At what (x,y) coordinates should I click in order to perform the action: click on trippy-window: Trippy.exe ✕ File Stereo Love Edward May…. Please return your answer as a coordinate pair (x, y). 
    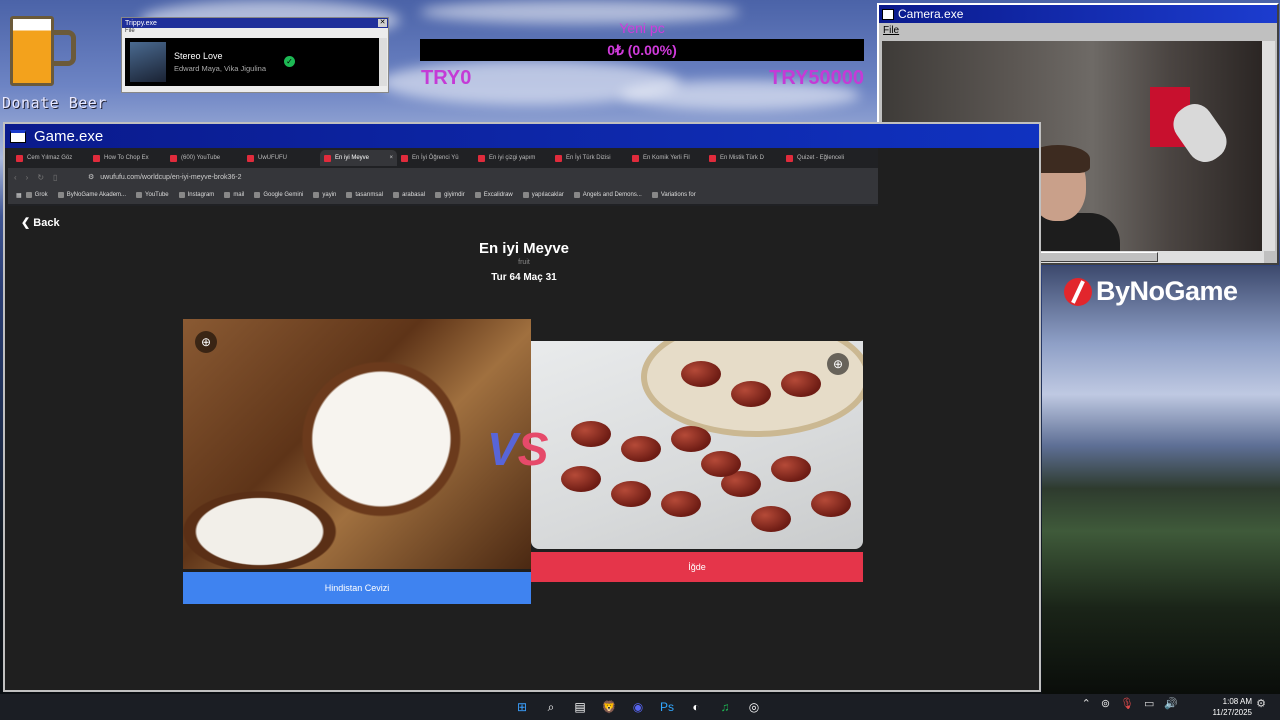
    Looking at the image, I should click on (255, 55).